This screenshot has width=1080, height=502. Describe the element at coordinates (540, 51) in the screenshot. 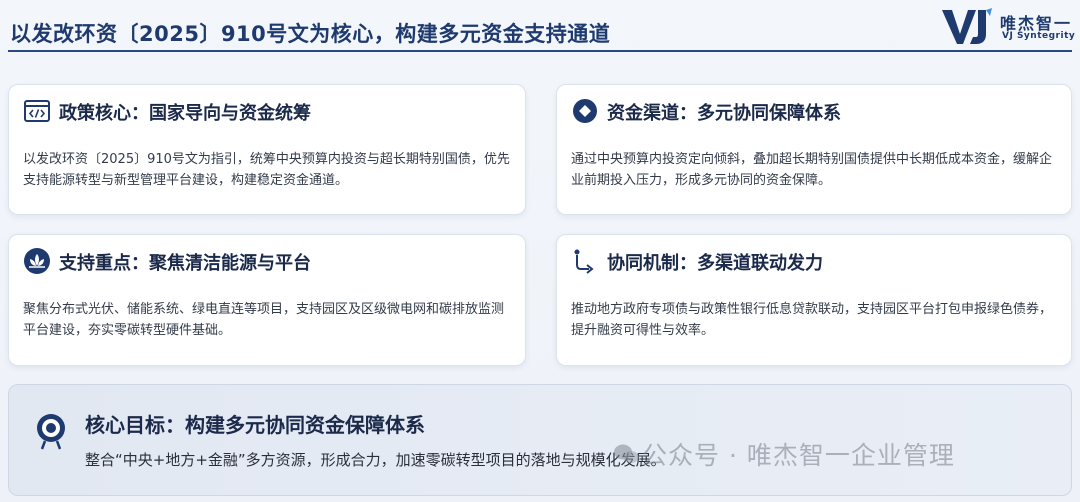

I see `header-divider` at that location.